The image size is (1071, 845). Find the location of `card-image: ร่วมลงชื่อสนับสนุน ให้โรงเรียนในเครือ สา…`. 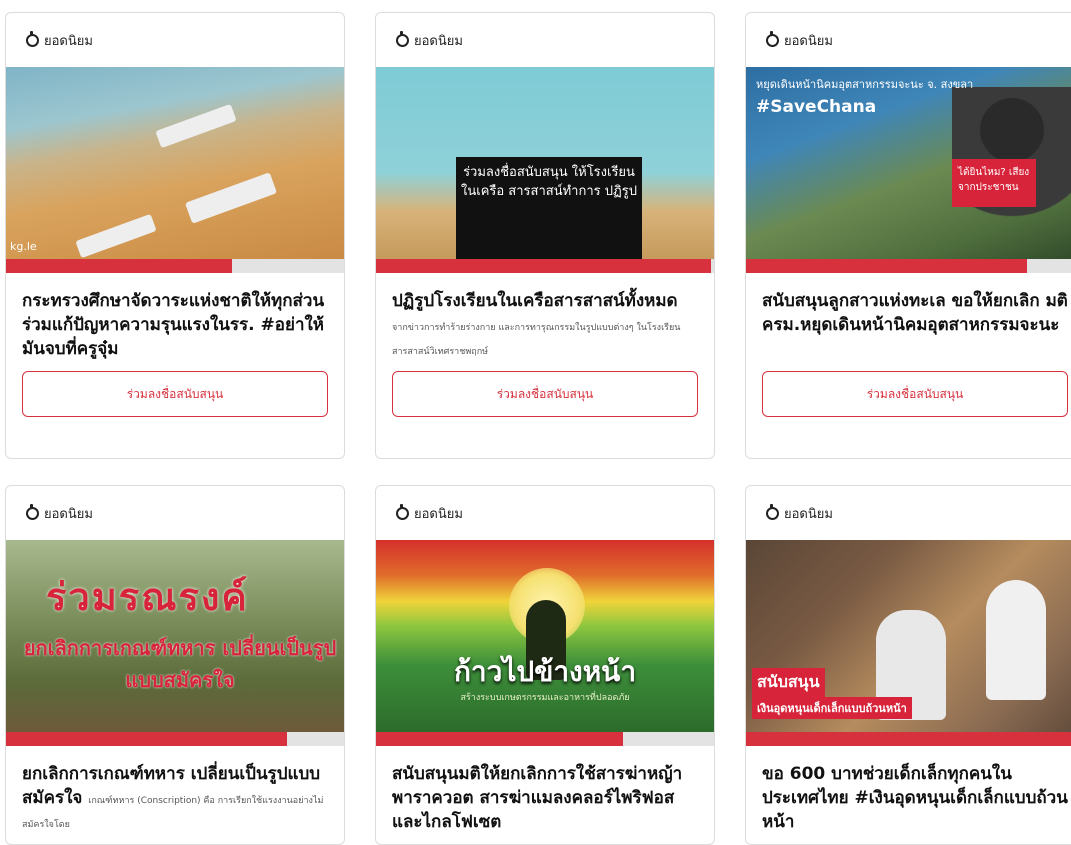

card-image: ร่วมลงชื่อสนับสนุน ให้โรงเรียนในเครือ สา… is located at coordinates (545, 163).